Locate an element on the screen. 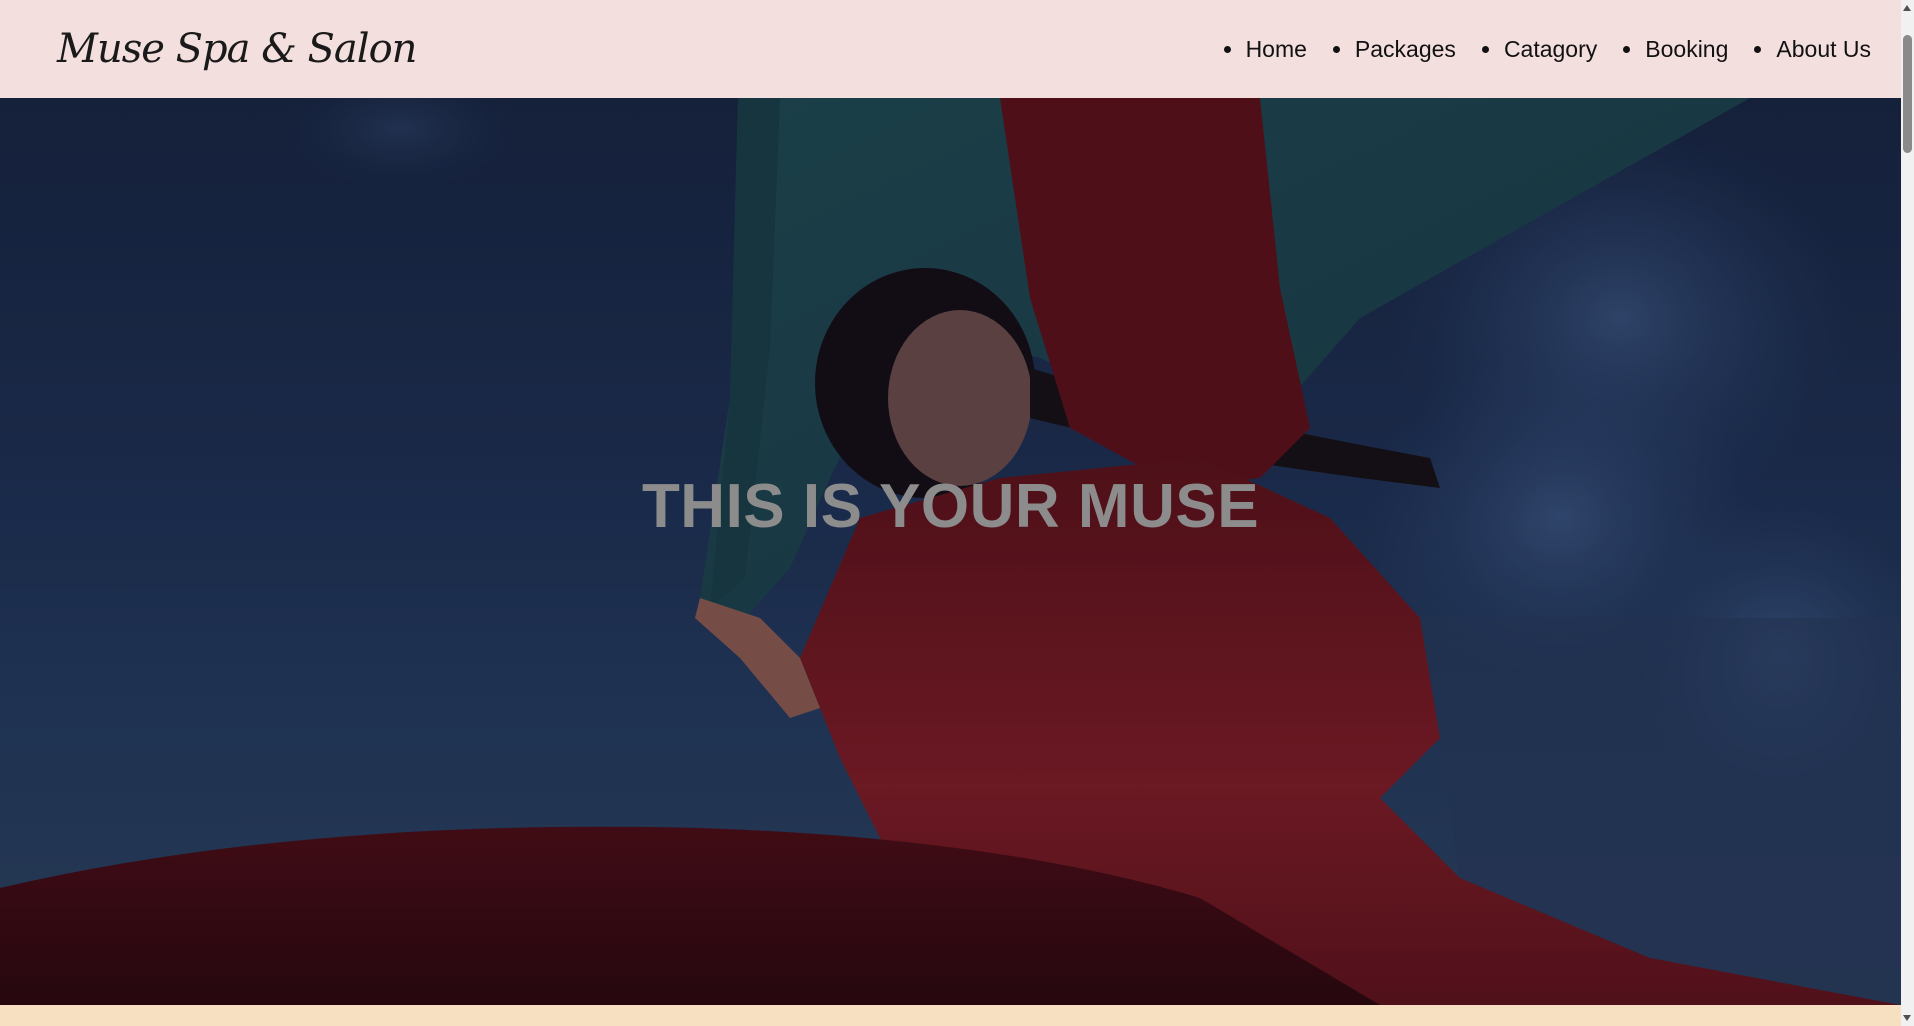 The width and height of the screenshot is (1914, 1026). scroll-up-arrow-icon is located at coordinates (1907, 8).